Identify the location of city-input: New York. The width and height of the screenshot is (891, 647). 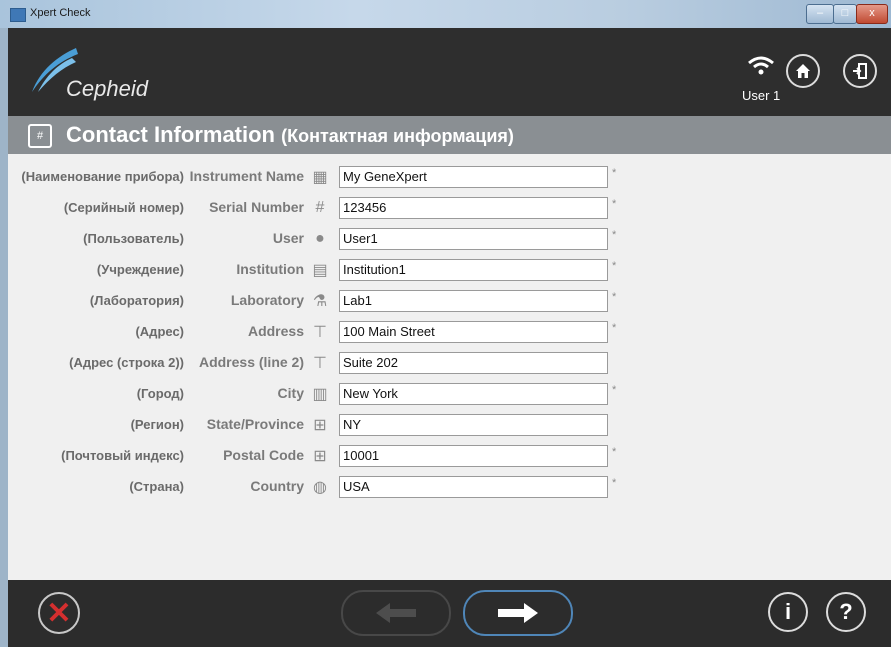
(473, 394).